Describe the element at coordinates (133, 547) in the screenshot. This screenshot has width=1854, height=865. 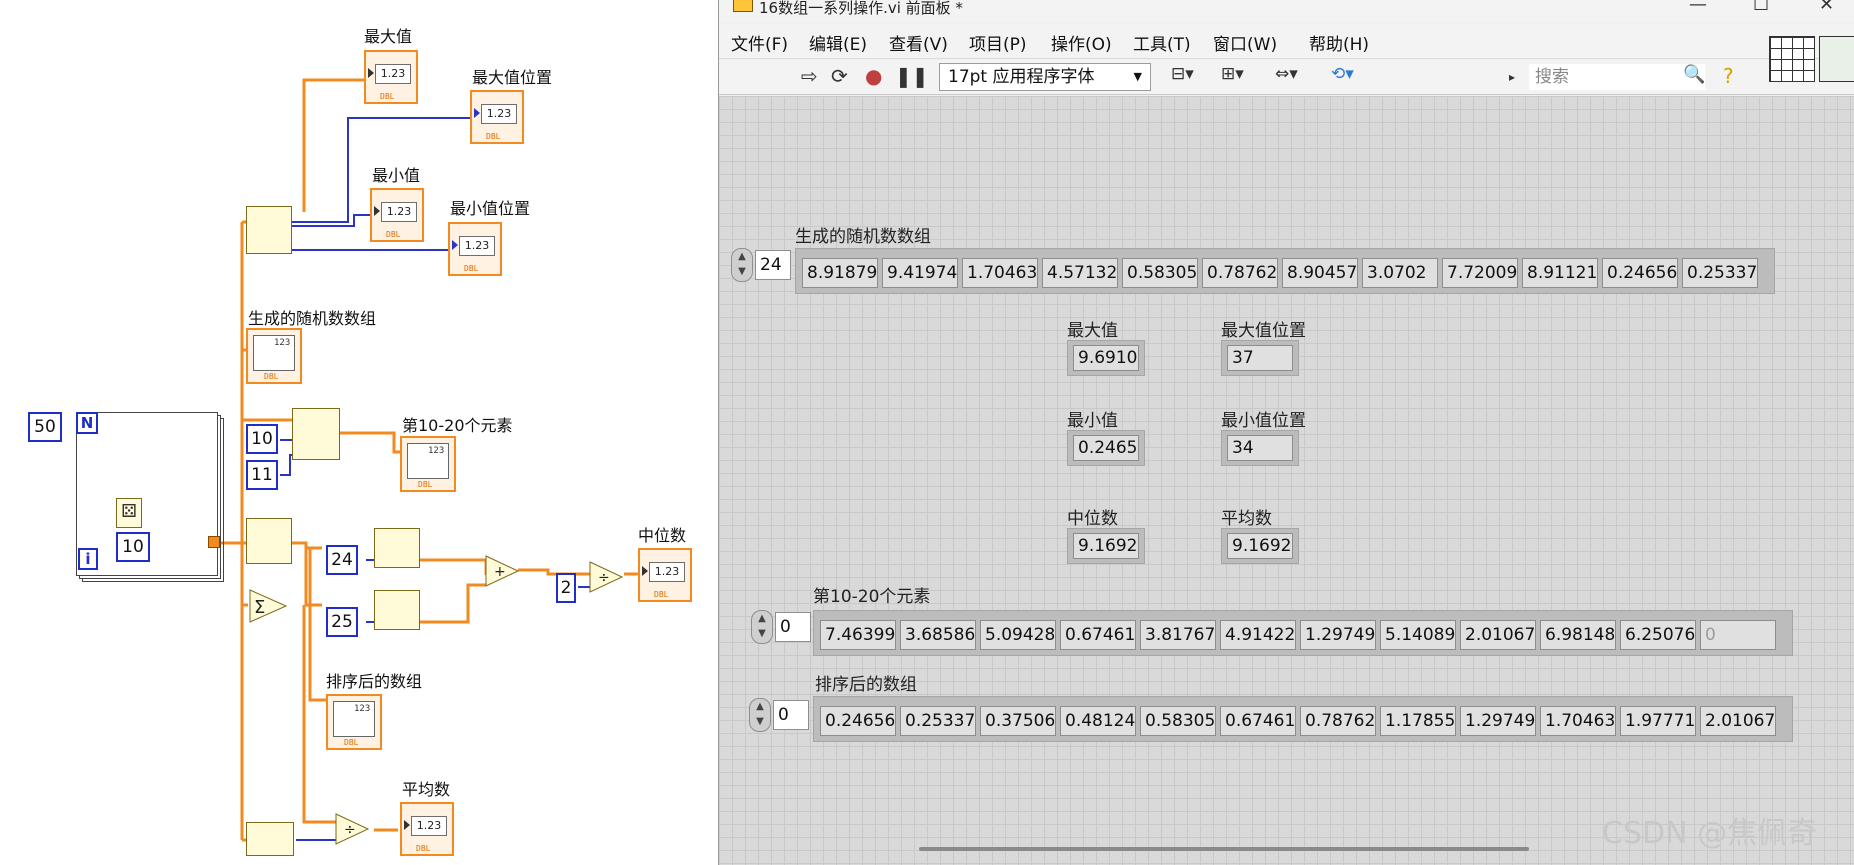
I see `const-multiplier: 10` at that location.